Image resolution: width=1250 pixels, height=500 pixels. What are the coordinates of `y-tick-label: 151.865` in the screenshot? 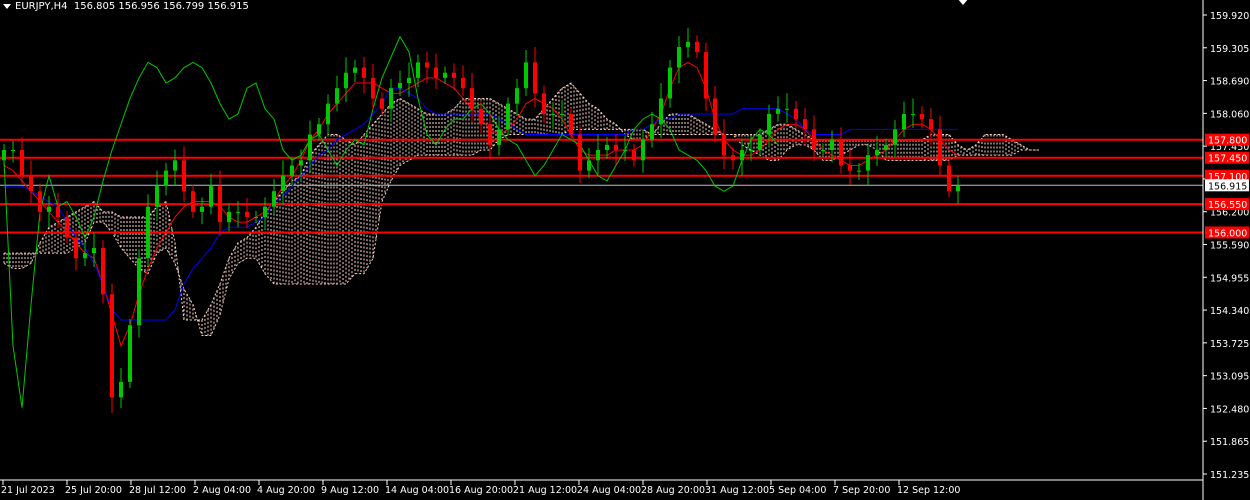 It's located at (1229, 442).